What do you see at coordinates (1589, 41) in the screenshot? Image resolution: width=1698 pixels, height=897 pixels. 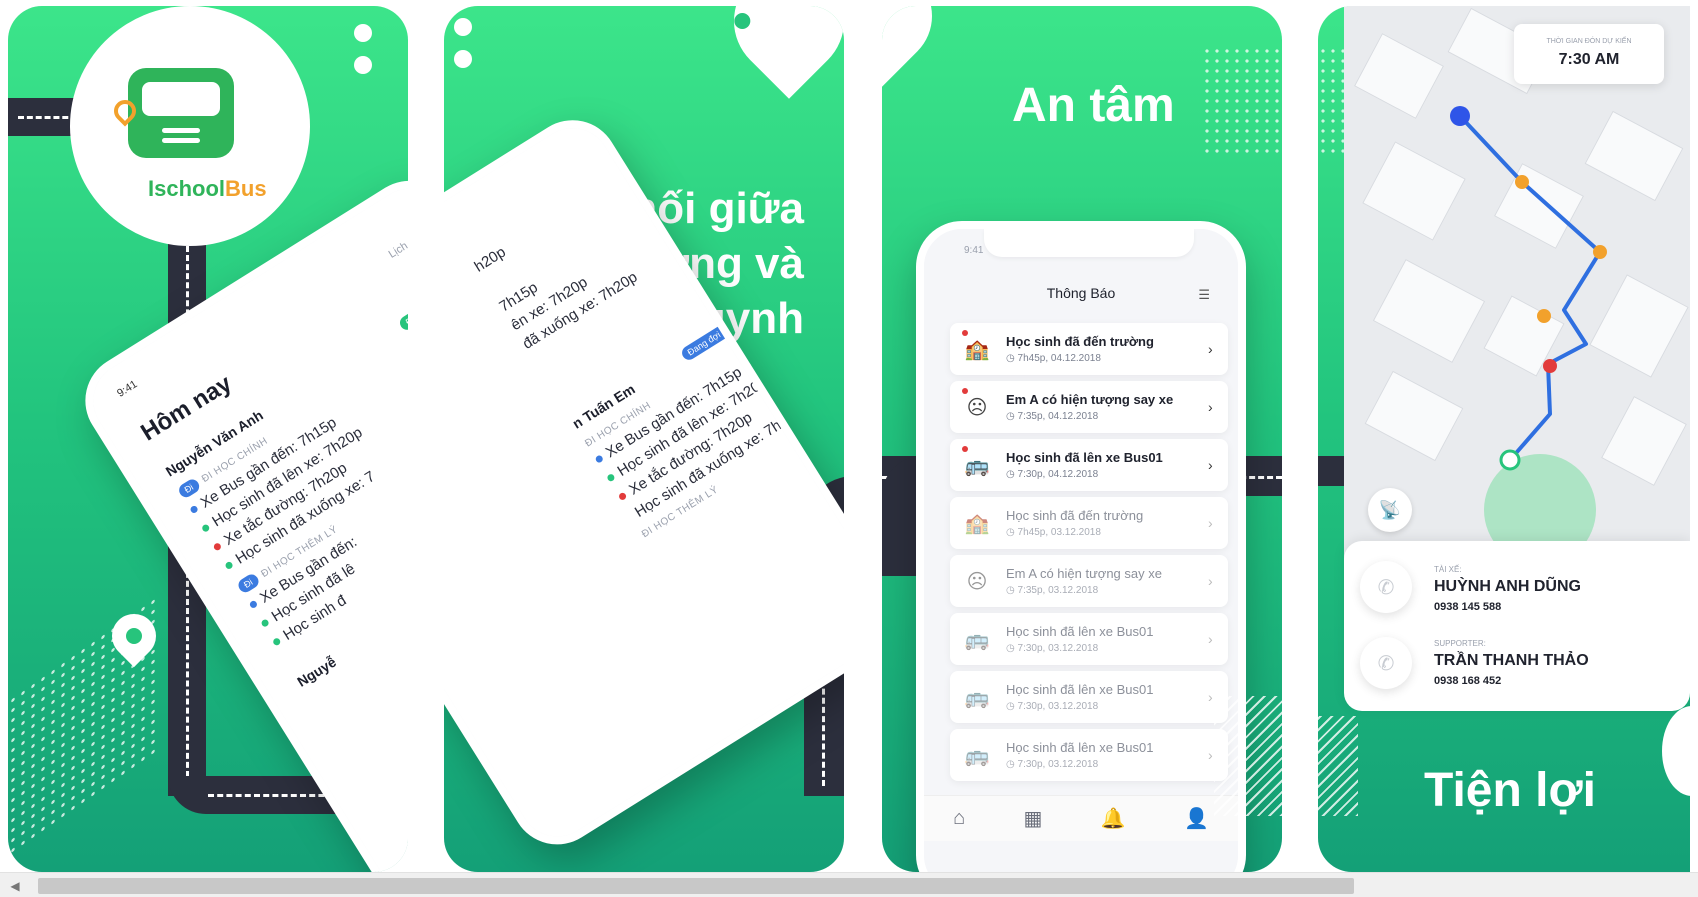 I see `eta-label: THỜI GIAN ĐÓN DỰ KIẾN` at bounding box center [1589, 41].